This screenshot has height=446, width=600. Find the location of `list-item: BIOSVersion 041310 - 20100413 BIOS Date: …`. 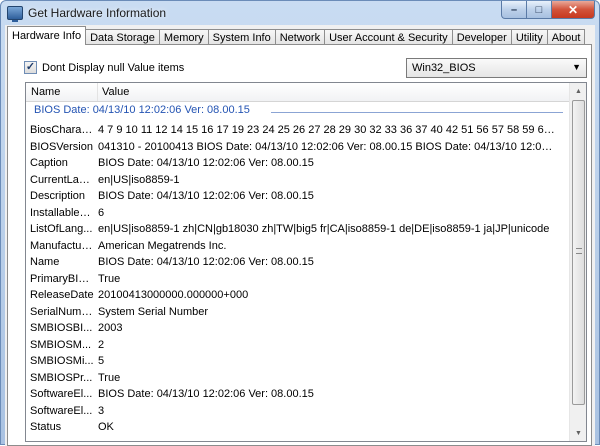

list-item: BIOSVersion 041310 - 20100413 BIOS Date: … is located at coordinates (298, 147).